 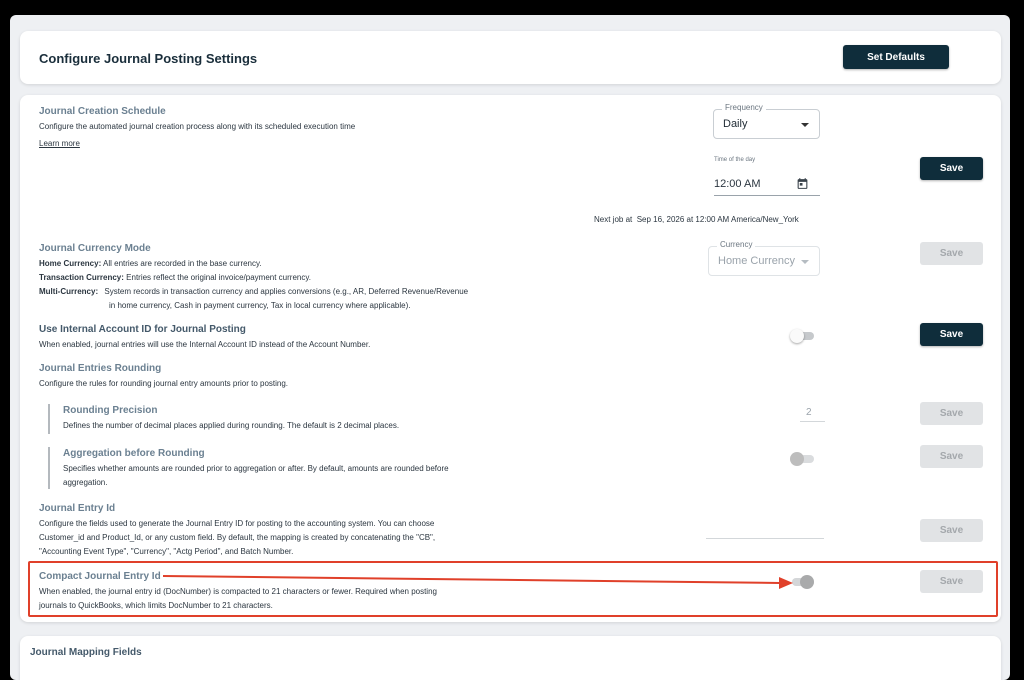 I want to click on currency-select: Currency Home Currency, so click(x=764, y=258).